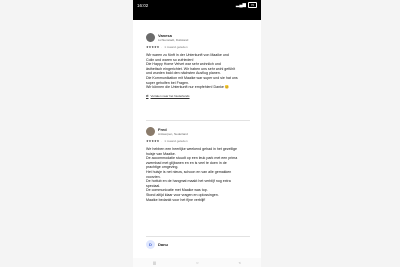  I want to click on recent-apps-button: |||, so click(154, 262).